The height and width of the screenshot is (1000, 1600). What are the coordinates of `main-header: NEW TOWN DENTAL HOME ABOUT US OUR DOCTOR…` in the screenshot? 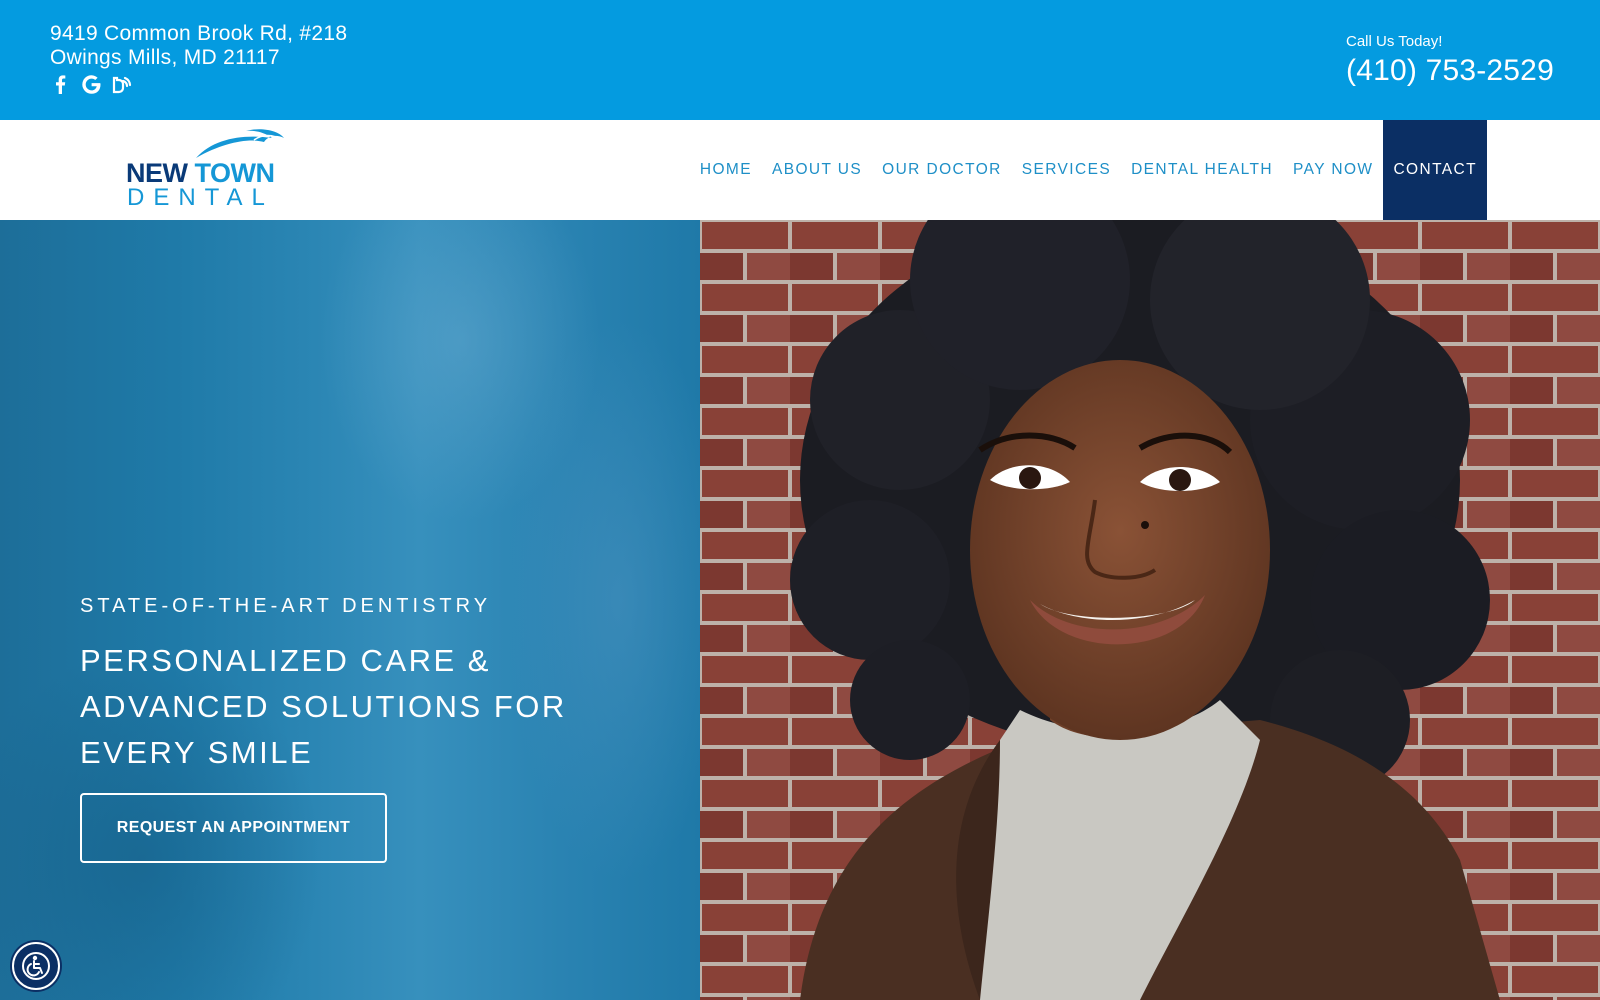 It's located at (800, 170).